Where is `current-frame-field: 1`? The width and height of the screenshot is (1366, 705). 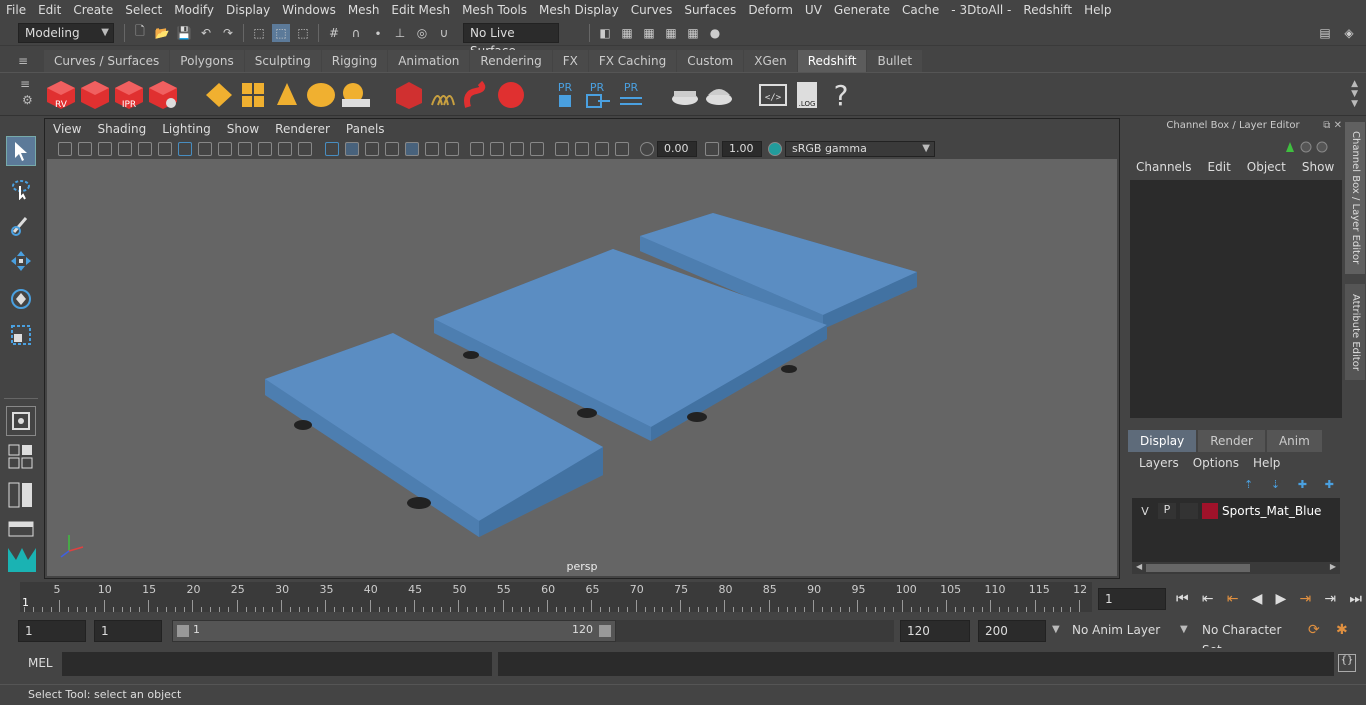
current-frame-field: 1 is located at coordinates (1132, 599).